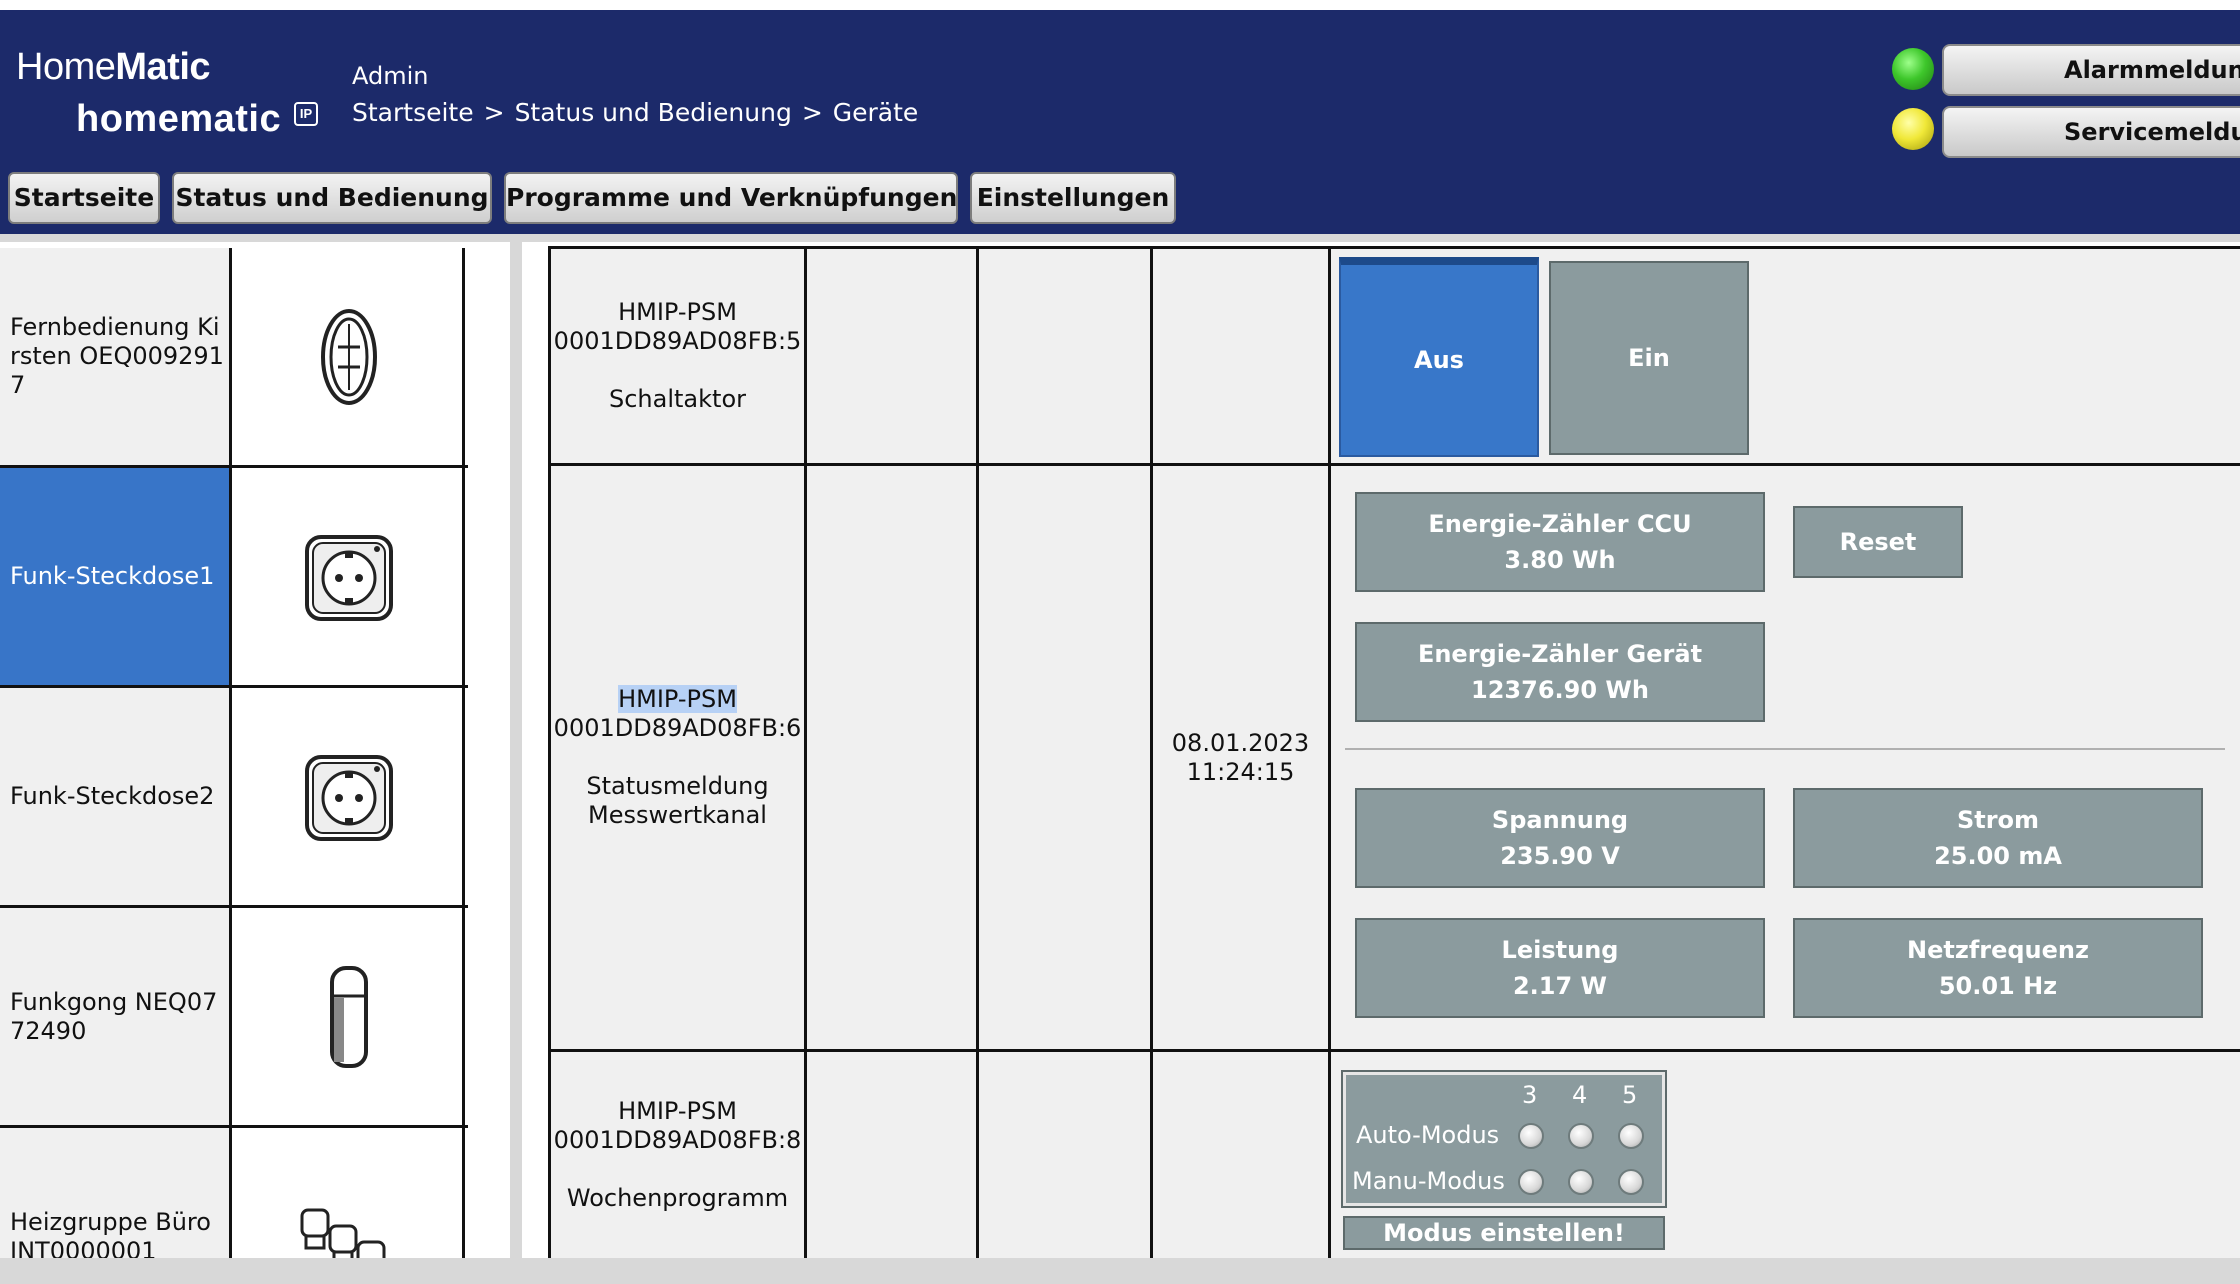  What do you see at coordinates (1120, 5) in the screenshot?
I see `window-top-edge` at bounding box center [1120, 5].